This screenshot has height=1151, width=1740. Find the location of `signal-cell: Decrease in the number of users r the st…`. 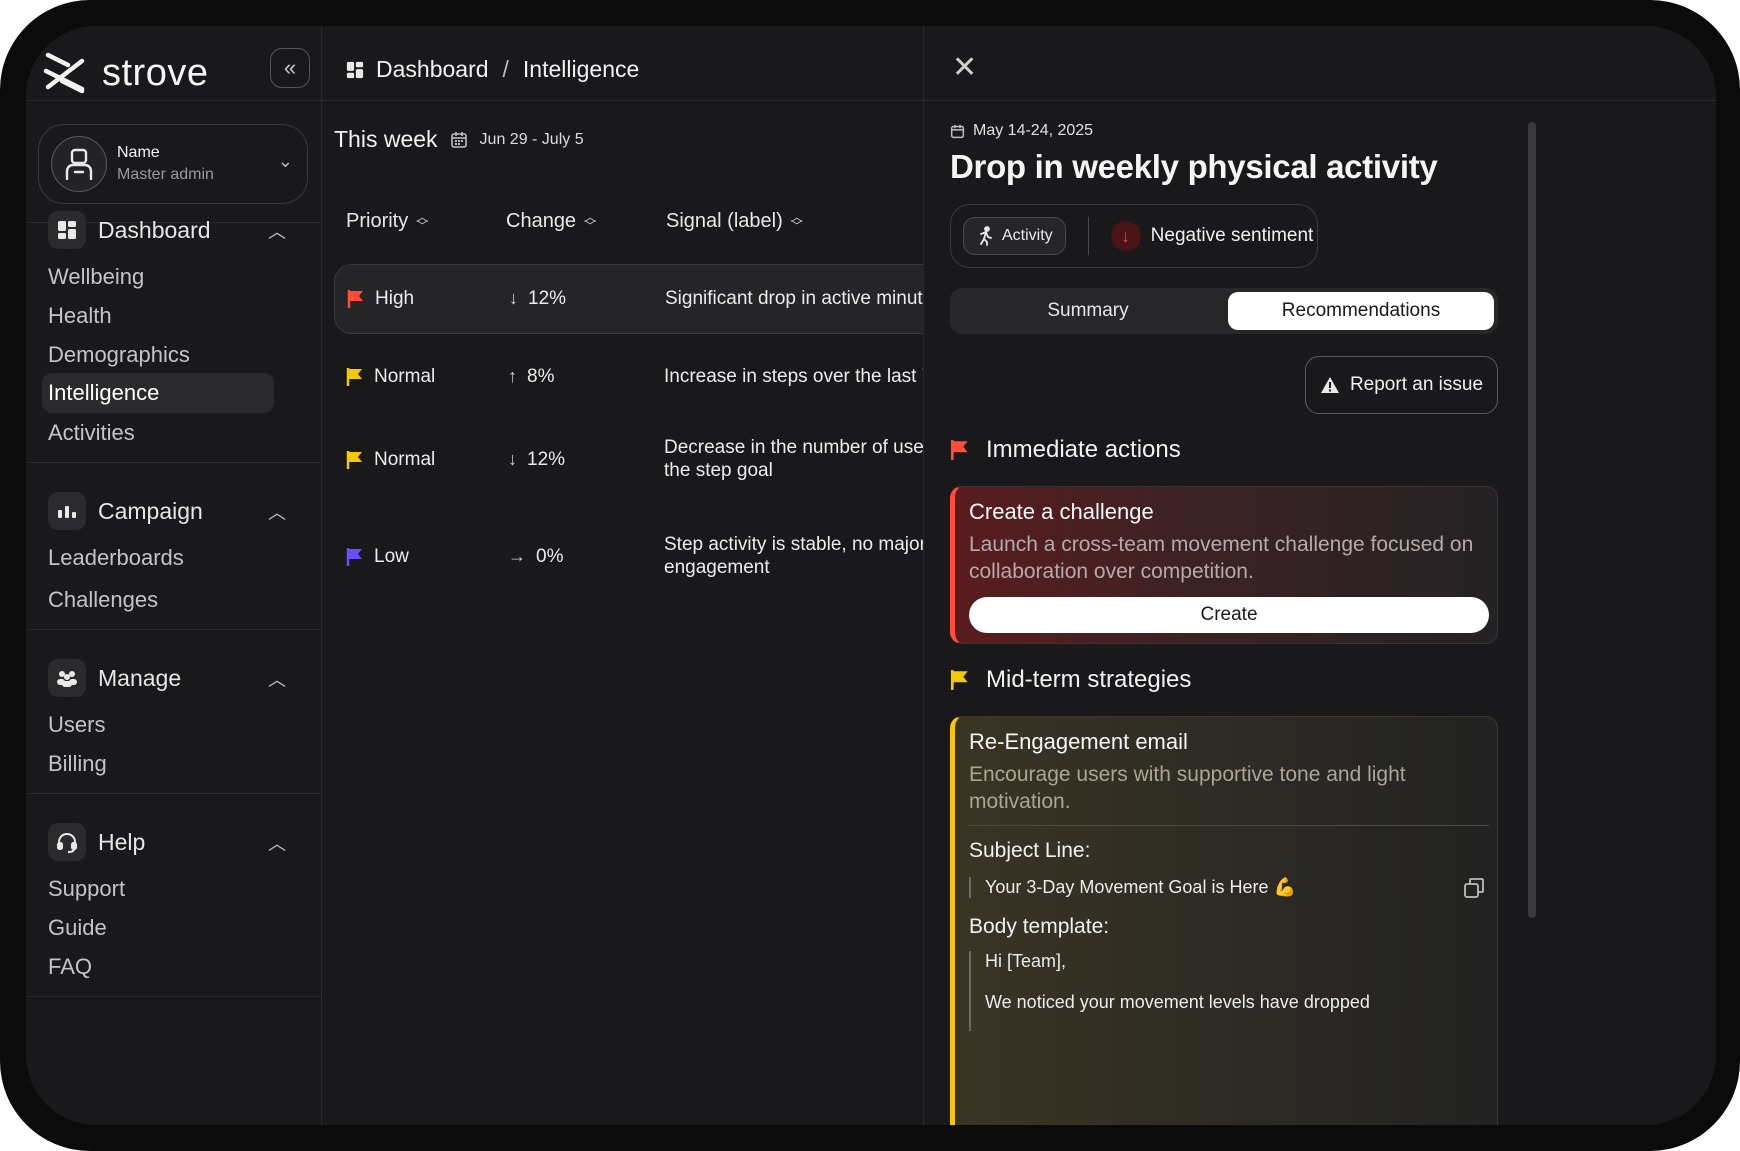

signal-cell: Decrease in the number of users r the st… is located at coordinates (815, 459).